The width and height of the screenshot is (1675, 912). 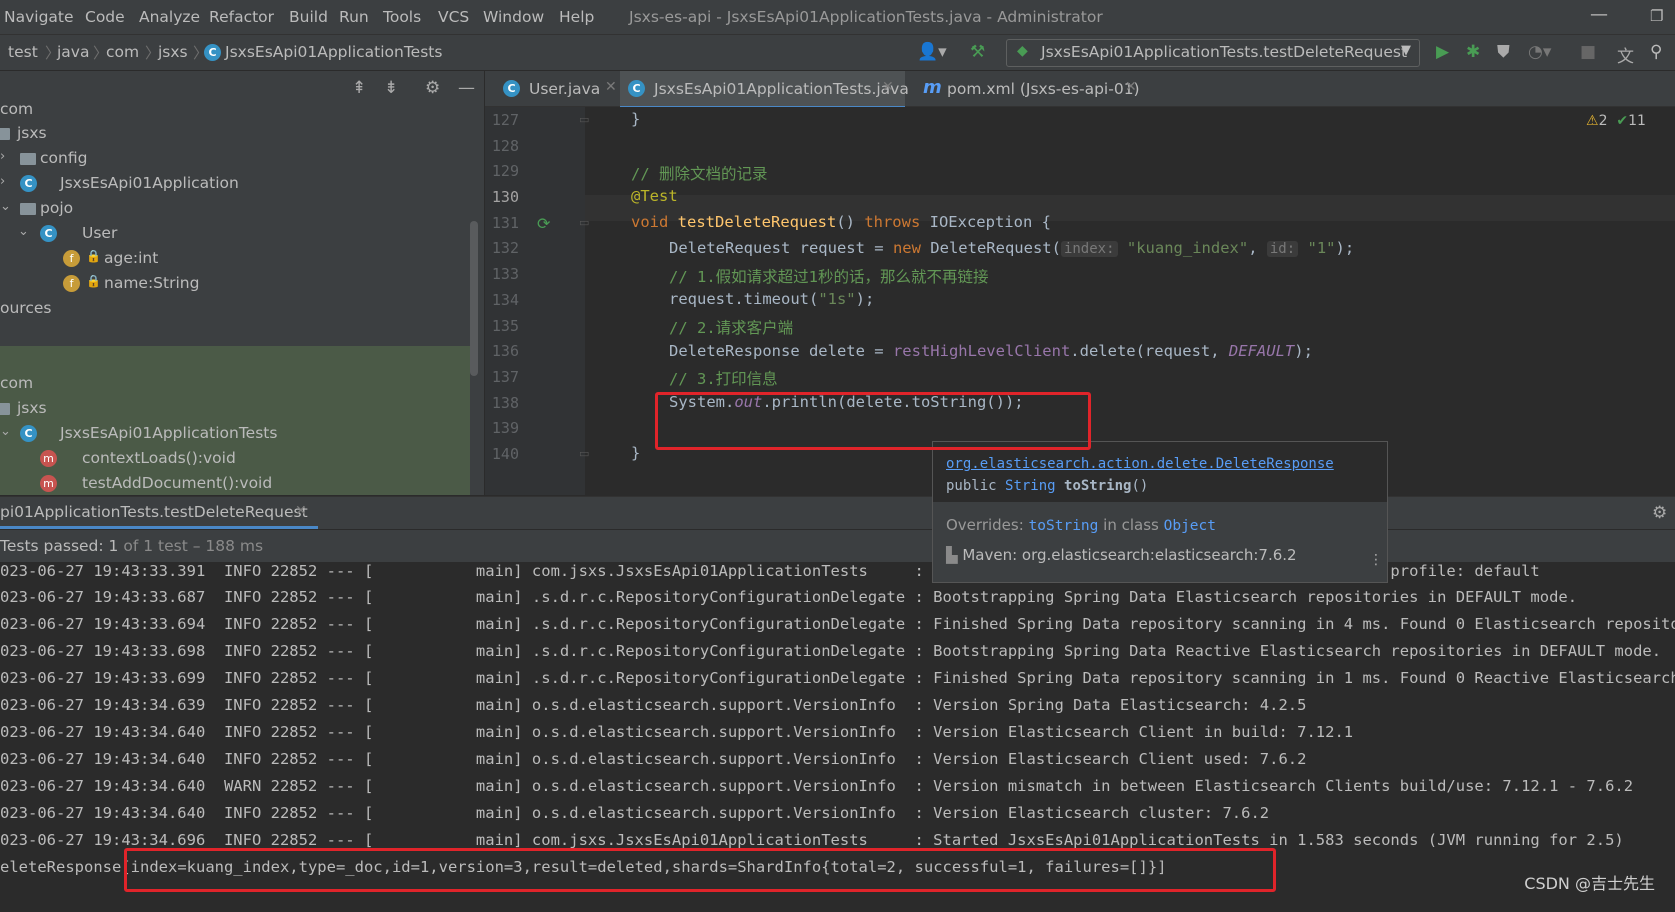 I want to click on menu-run: Run, so click(x=354, y=17).